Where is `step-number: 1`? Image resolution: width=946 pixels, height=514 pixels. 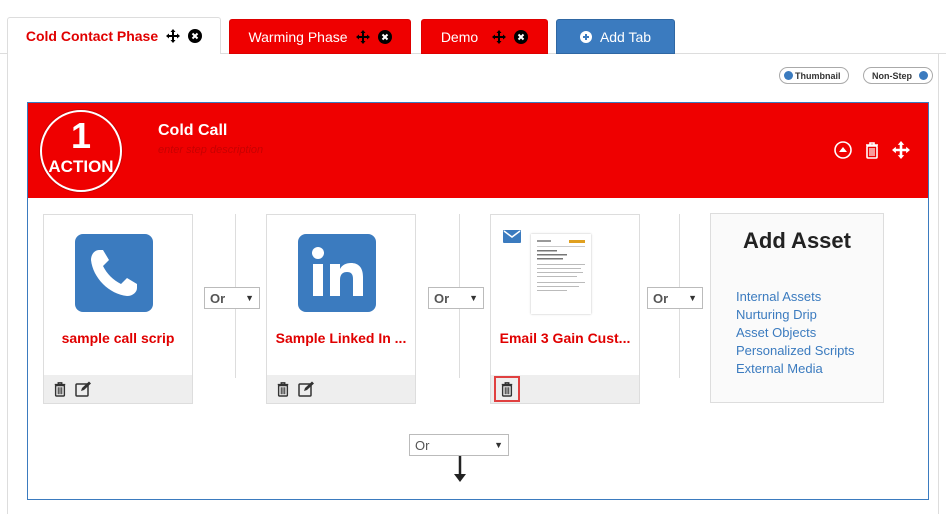 step-number: 1 is located at coordinates (81, 135).